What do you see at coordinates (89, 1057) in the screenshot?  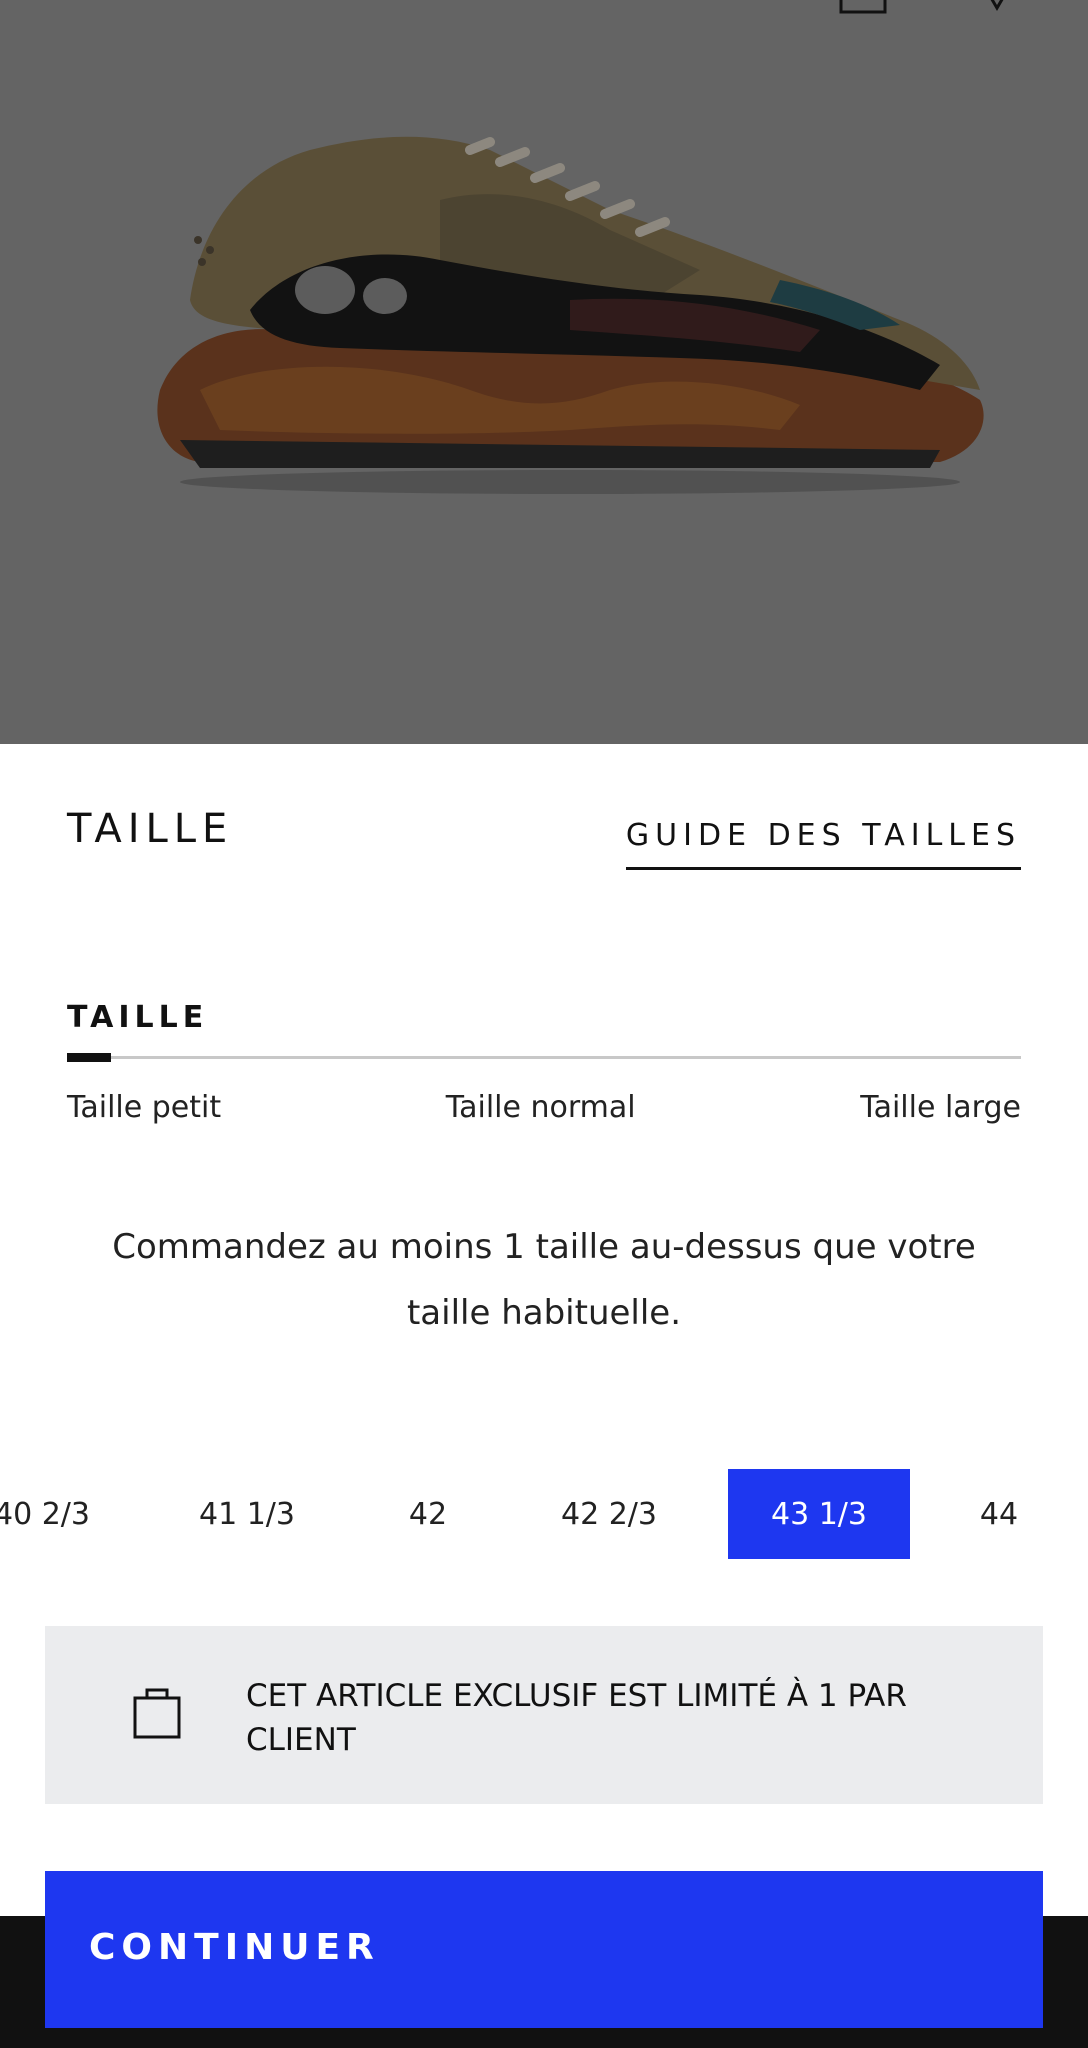 I see `fit-indicator` at bounding box center [89, 1057].